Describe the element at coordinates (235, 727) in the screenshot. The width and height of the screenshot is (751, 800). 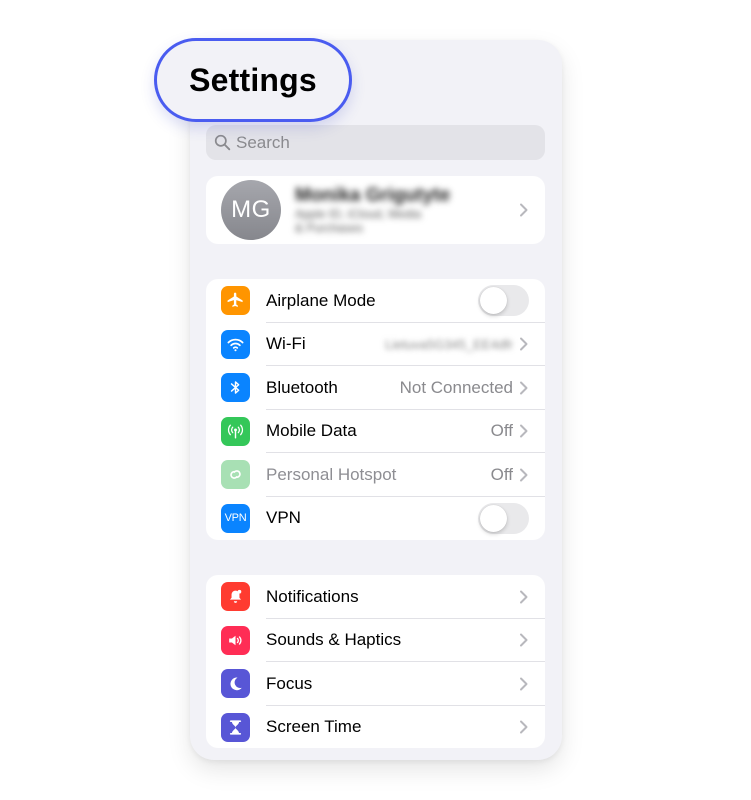
I see `hourglass-icon` at that location.